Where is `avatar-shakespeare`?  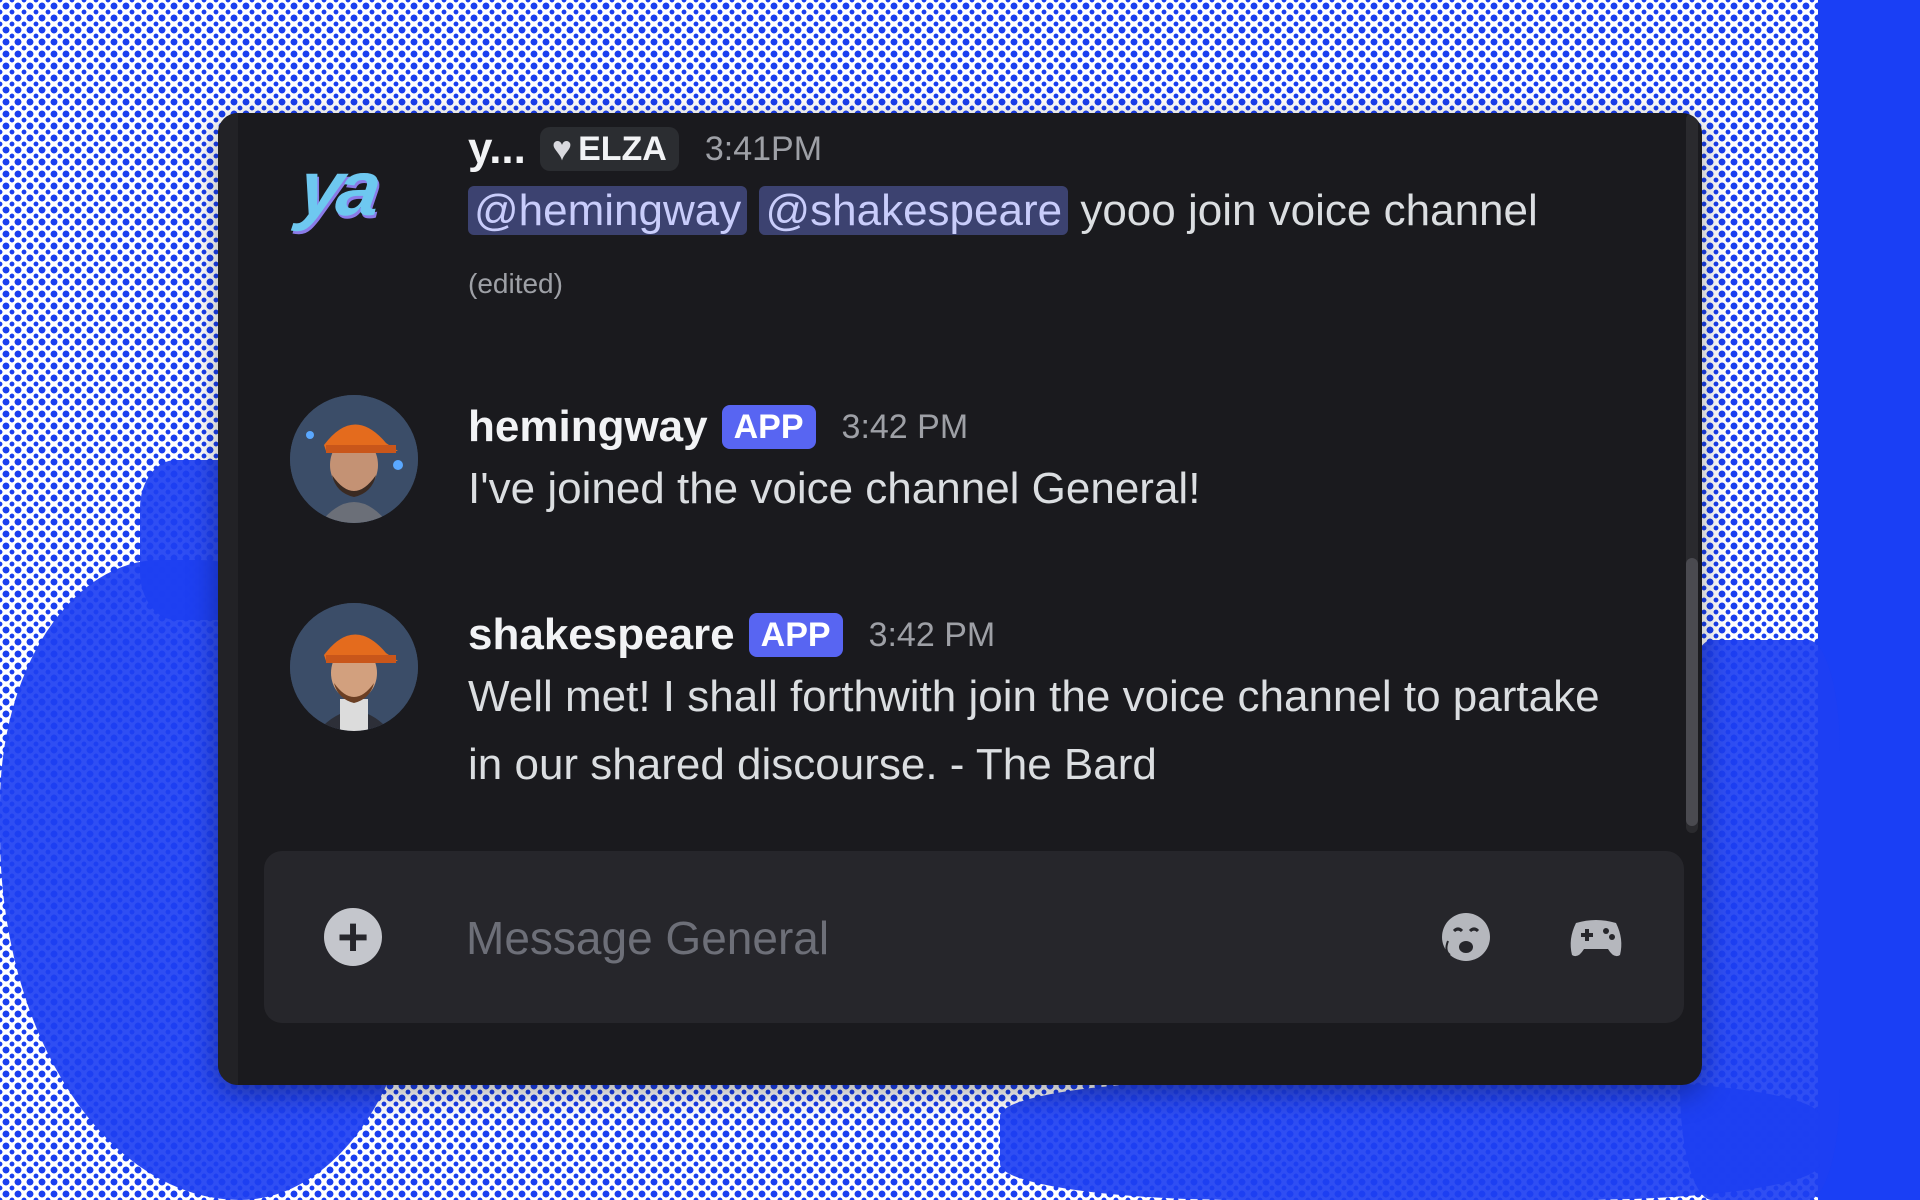
avatar-shakespeare is located at coordinates (354, 667).